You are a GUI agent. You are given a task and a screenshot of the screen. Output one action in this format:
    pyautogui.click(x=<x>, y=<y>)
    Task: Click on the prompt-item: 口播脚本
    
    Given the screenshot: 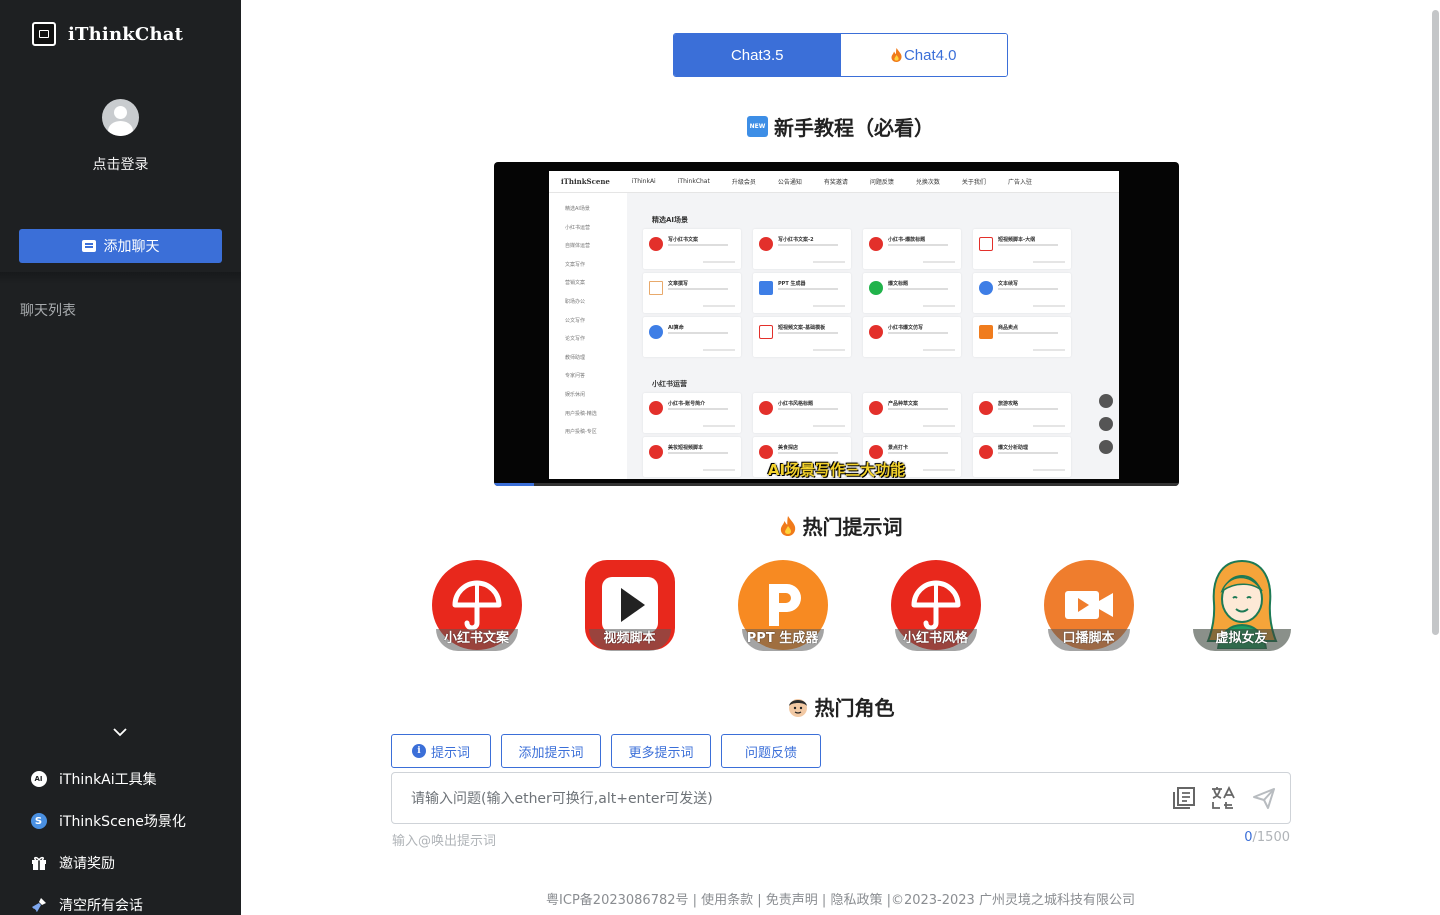 What is the action you would take?
    pyautogui.click(x=1088, y=605)
    